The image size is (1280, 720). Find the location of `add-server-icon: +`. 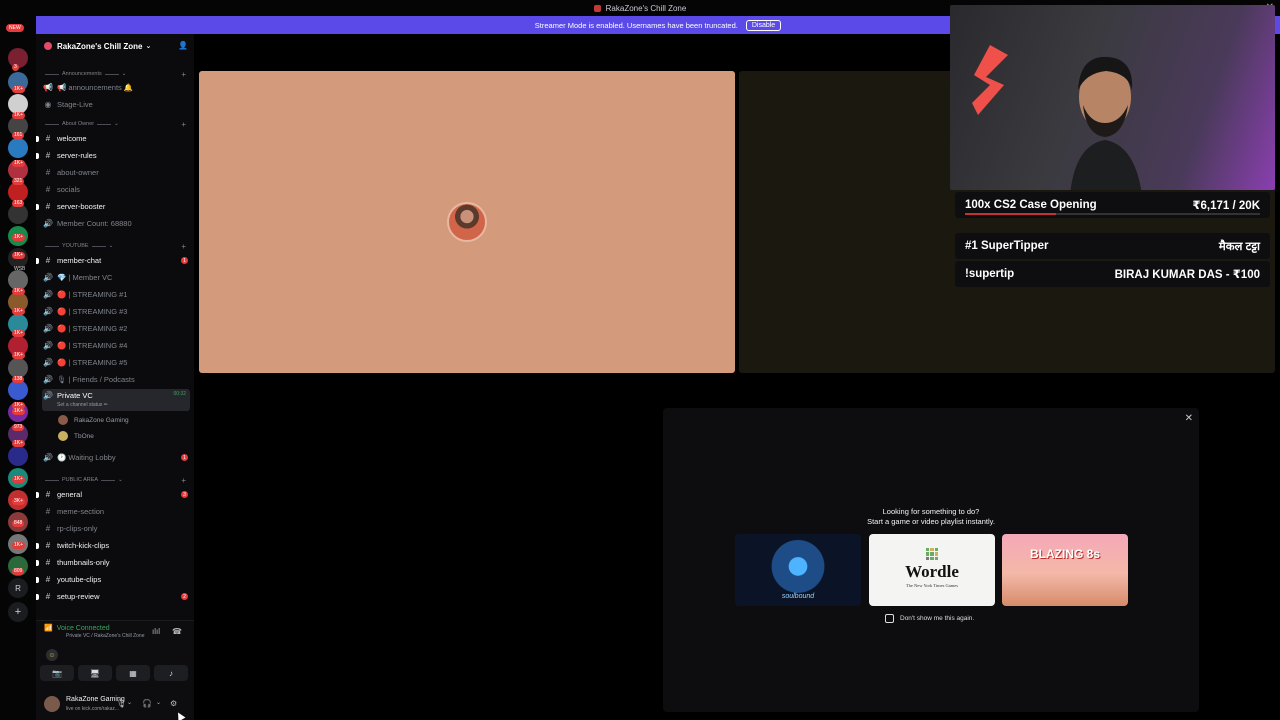

add-server-icon: + is located at coordinates (18, 612).